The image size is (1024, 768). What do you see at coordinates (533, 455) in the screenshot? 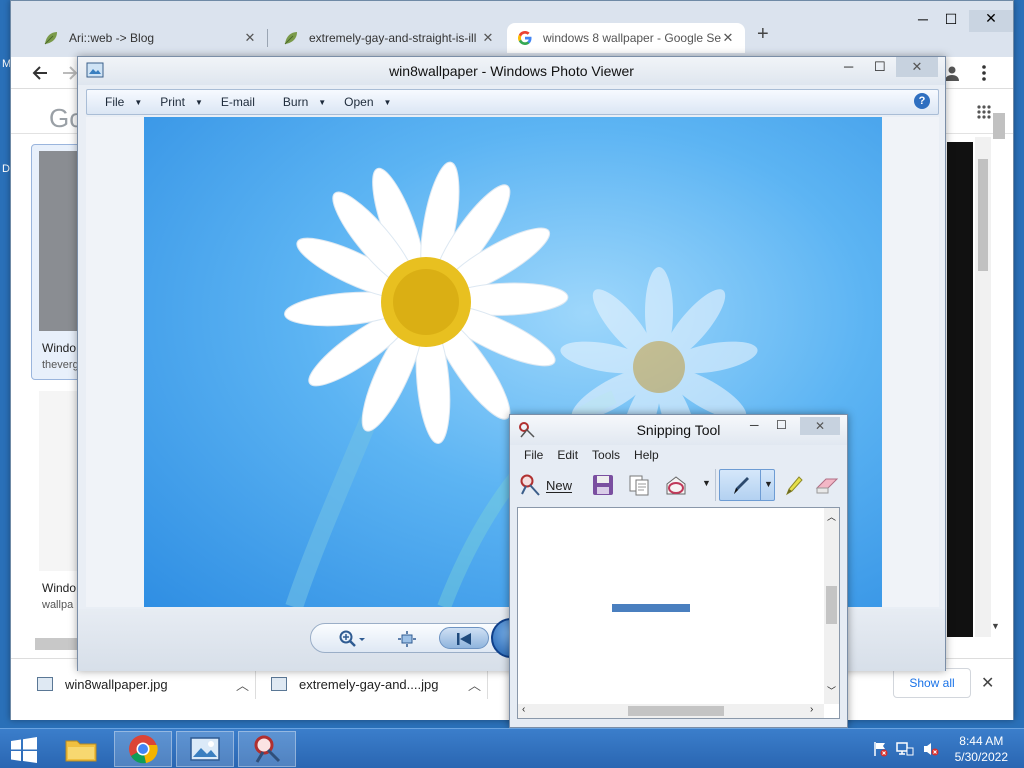
I see `menu-file: File` at bounding box center [533, 455].